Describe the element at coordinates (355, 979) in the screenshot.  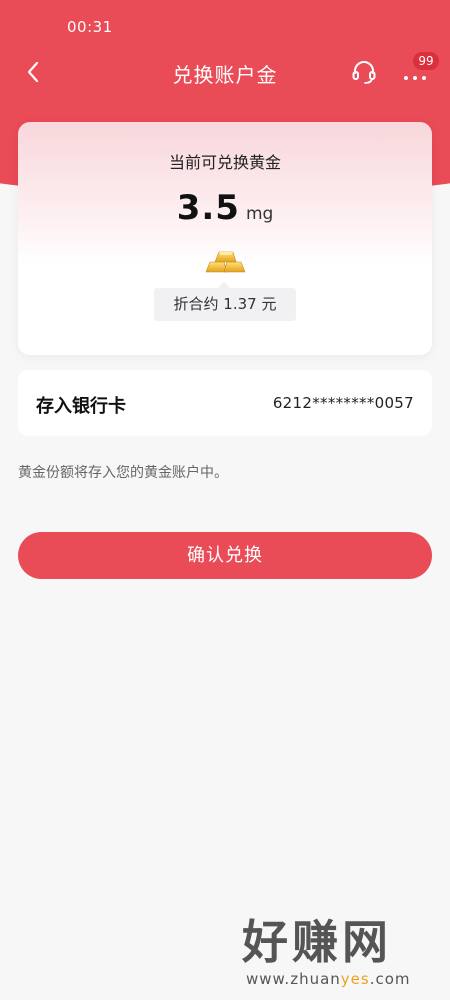
I see `watermark-site-highlight: yes` at that location.